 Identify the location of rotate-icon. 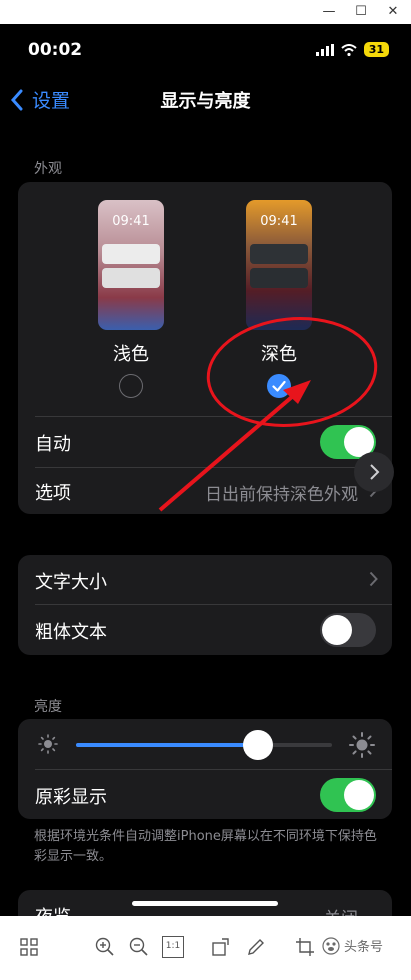
(221, 947).